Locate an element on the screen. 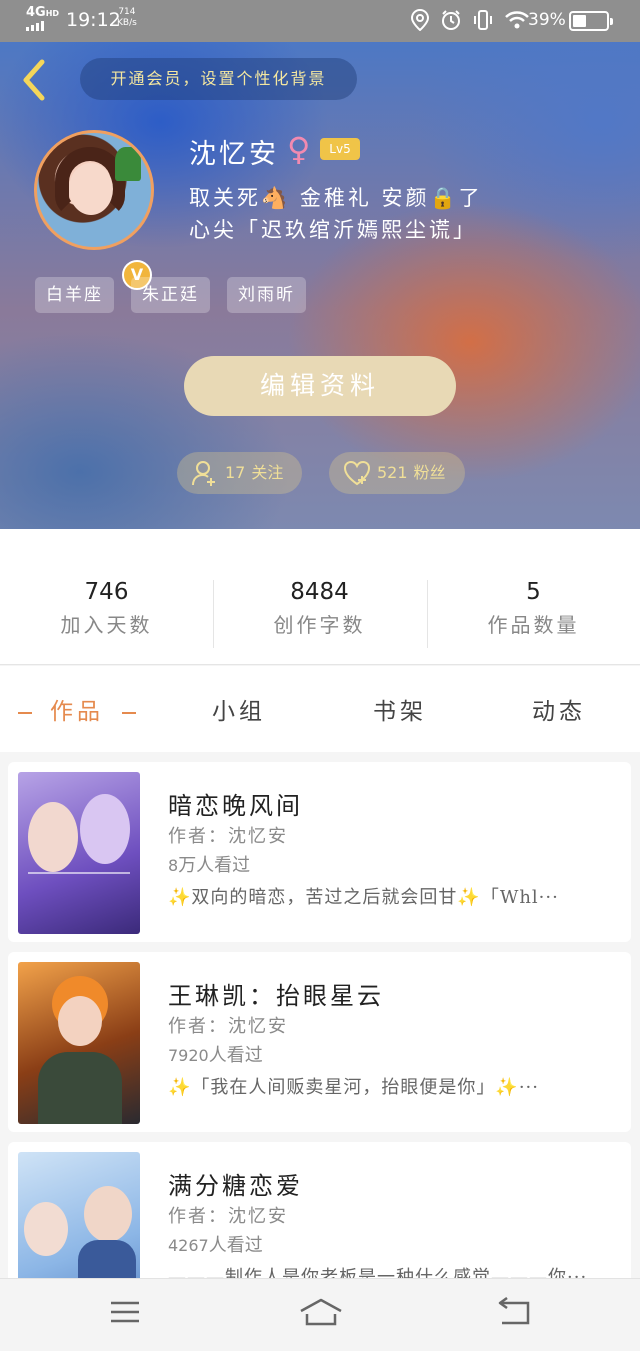 The height and width of the screenshot is (1351, 640). tab-label: 作品 is located at coordinates (77, 712).